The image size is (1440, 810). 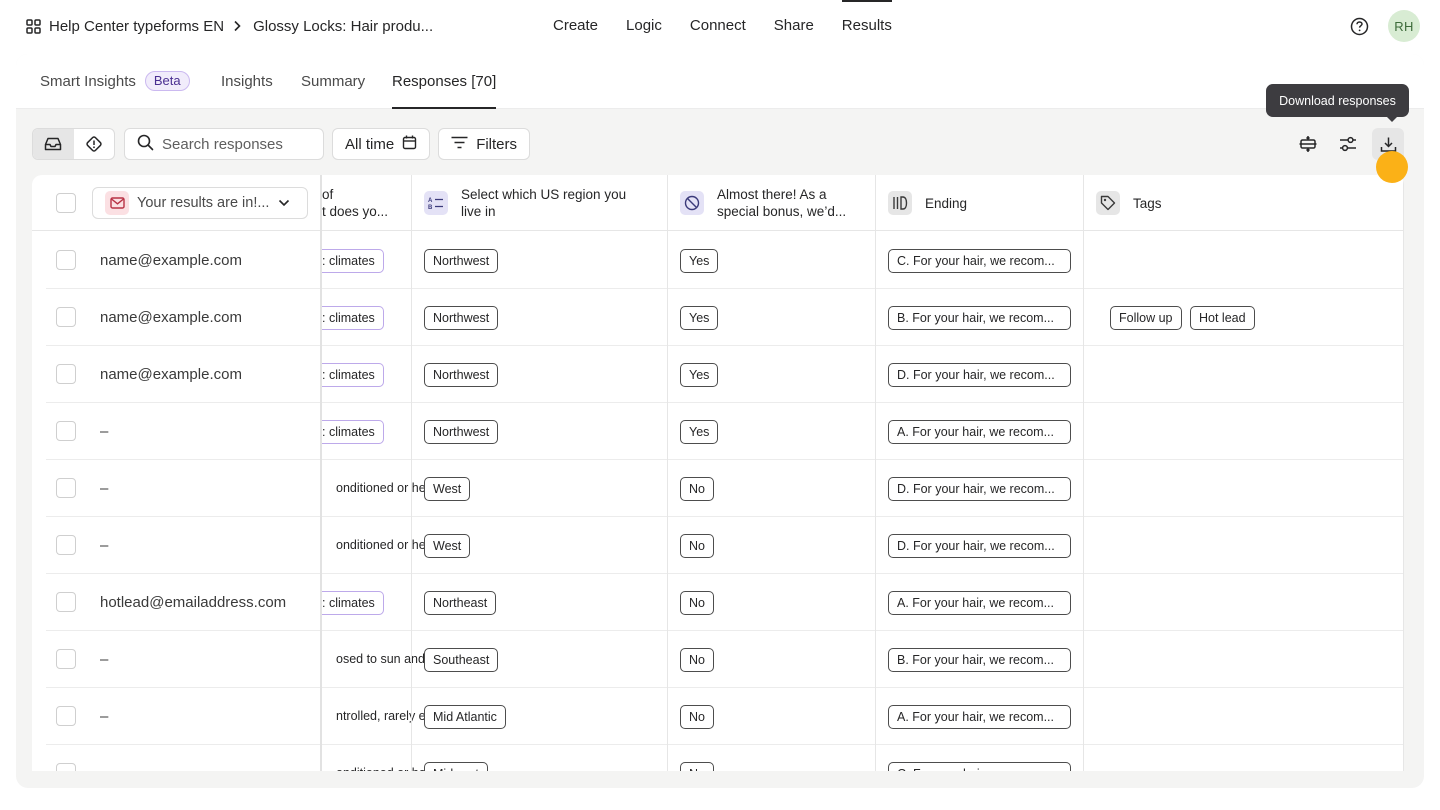 I want to click on column-header-bonus-line1: Almost there! As a, so click(x=772, y=194).